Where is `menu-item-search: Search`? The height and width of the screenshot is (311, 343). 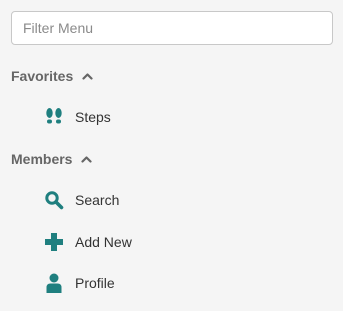
menu-item-search: Search is located at coordinates (81, 200).